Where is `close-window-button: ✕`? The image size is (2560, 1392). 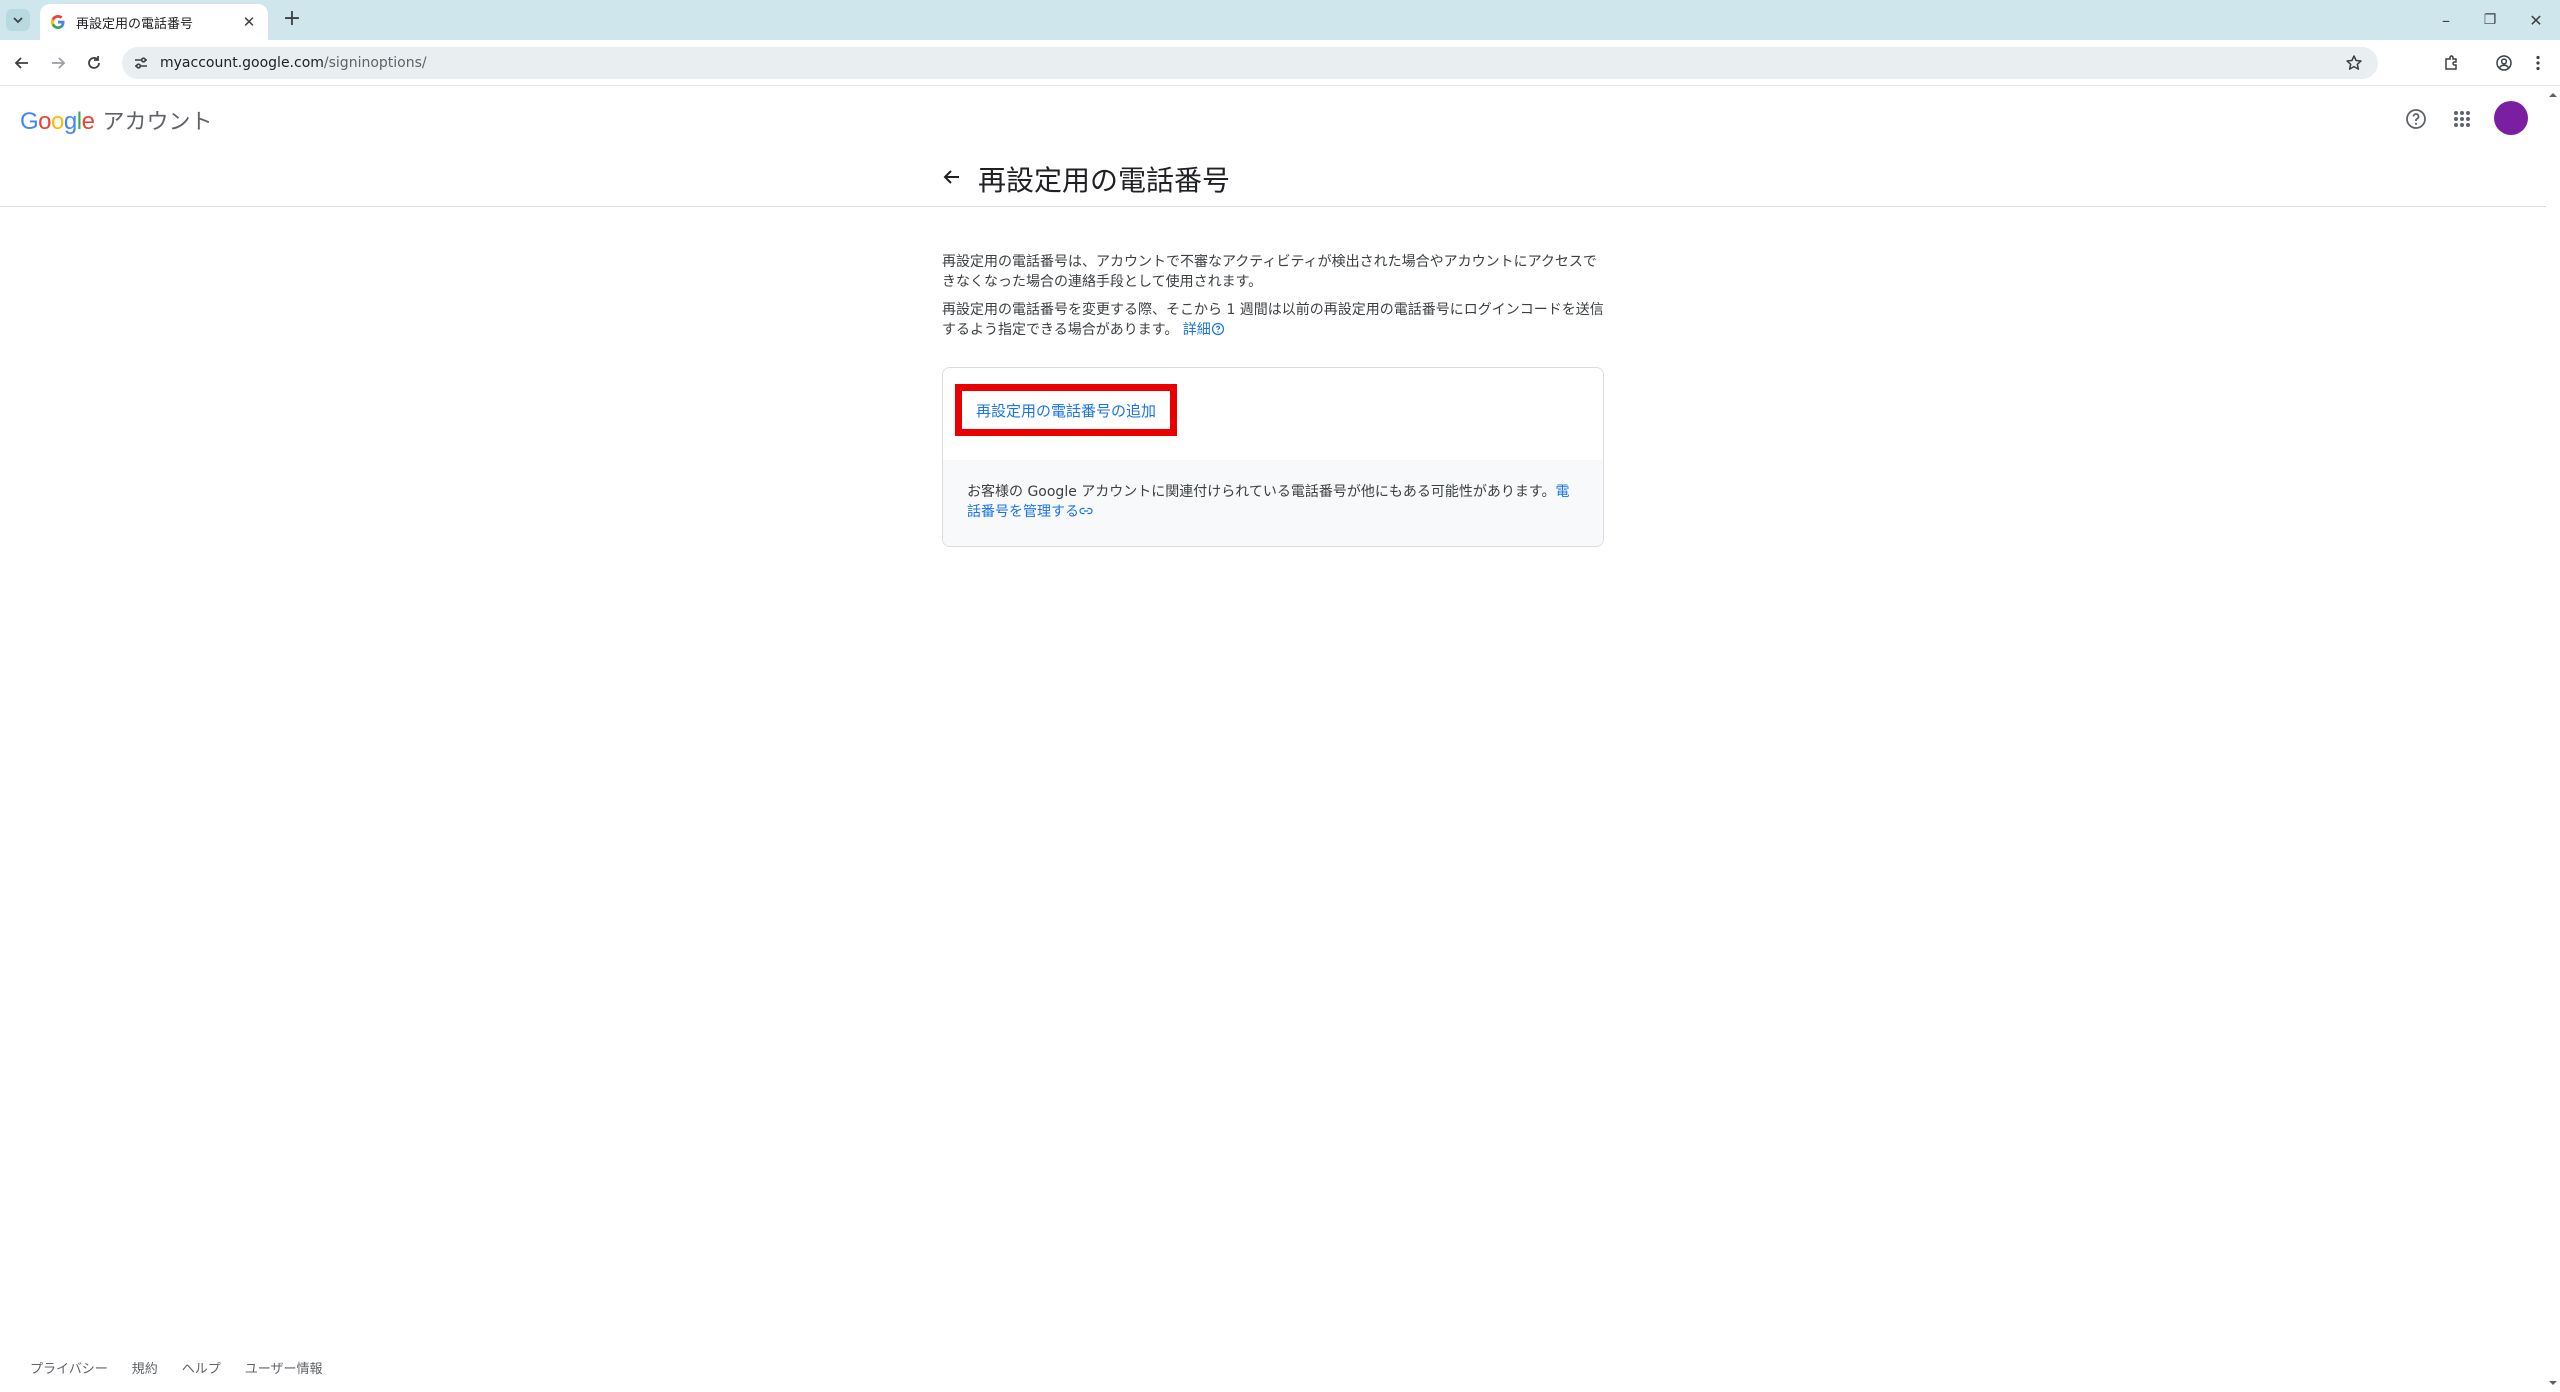
close-window-button: ✕ is located at coordinates (2536, 20).